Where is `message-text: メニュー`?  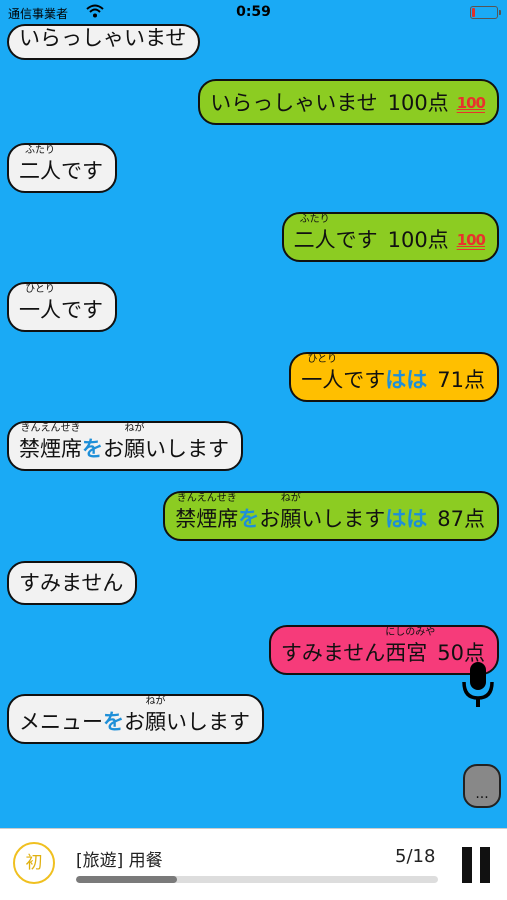
message-text: メニュー is located at coordinates (61, 722).